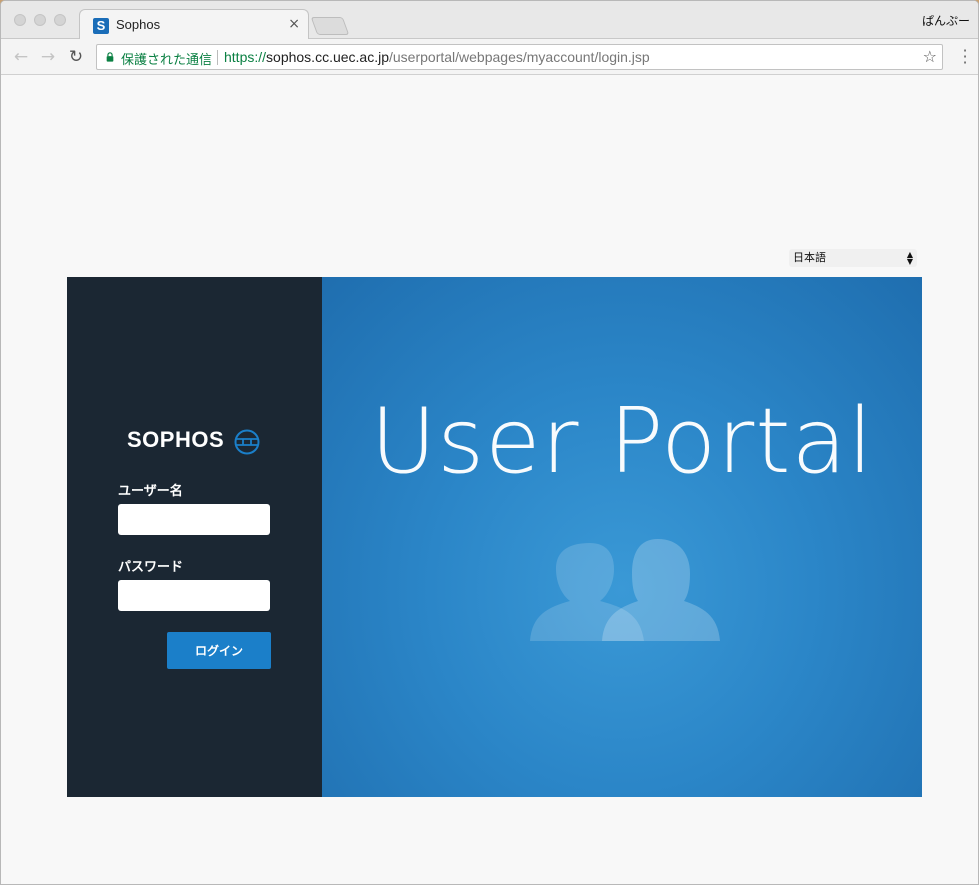 The height and width of the screenshot is (885, 979). Describe the element at coordinates (101, 26) in the screenshot. I see `sophos-favicon-icon: S` at that location.